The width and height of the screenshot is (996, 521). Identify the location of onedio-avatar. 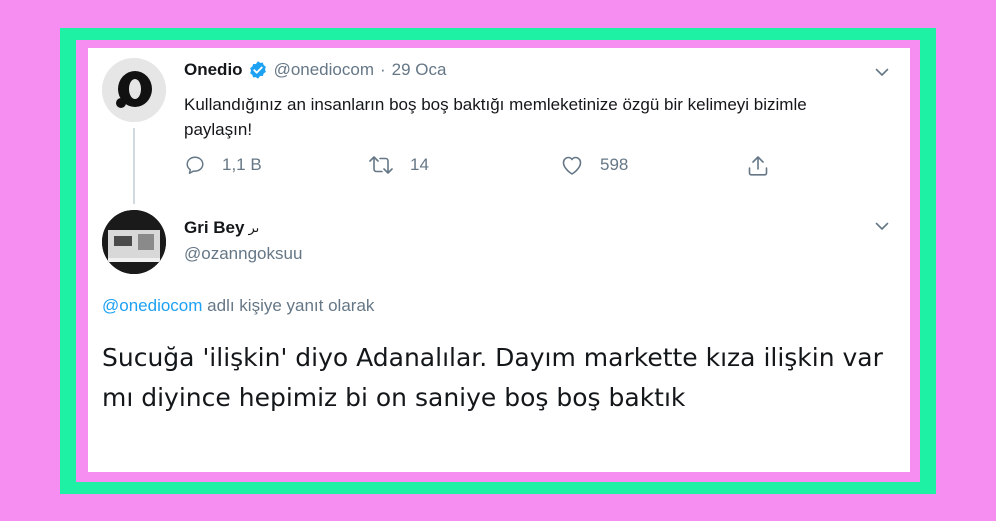
(134, 90).